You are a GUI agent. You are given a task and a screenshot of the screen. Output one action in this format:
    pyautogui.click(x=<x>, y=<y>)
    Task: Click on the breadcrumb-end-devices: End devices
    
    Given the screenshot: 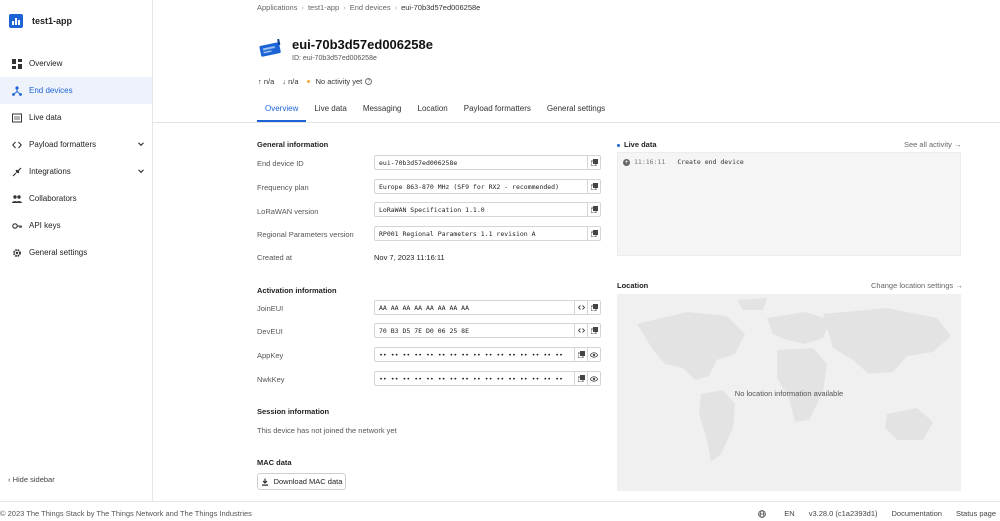 What is the action you would take?
    pyautogui.click(x=370, y=7)
    